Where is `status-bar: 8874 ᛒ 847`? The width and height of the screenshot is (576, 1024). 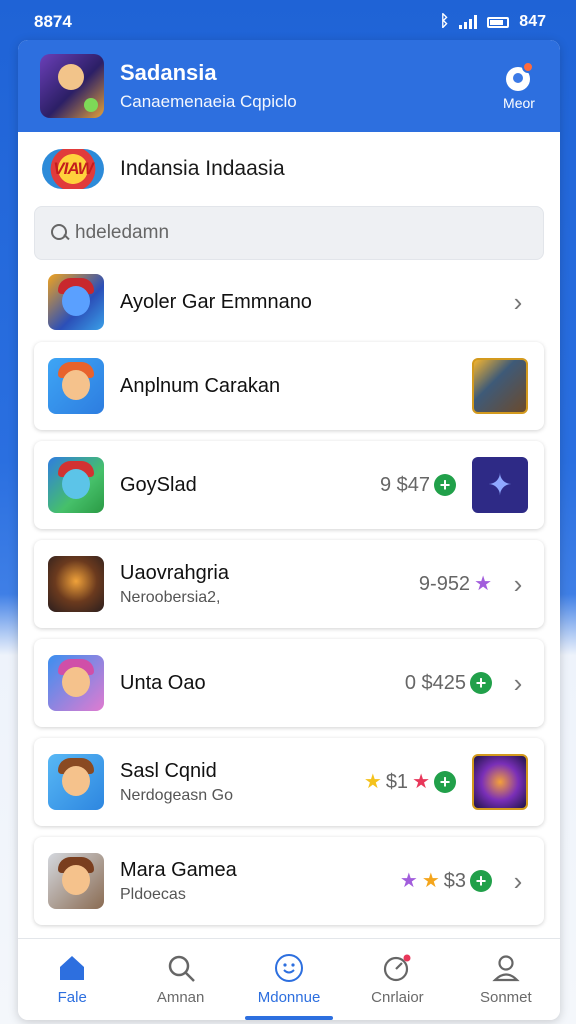
status-bar: 8874 ᛒ 847 is located at coordinates (288, 22).